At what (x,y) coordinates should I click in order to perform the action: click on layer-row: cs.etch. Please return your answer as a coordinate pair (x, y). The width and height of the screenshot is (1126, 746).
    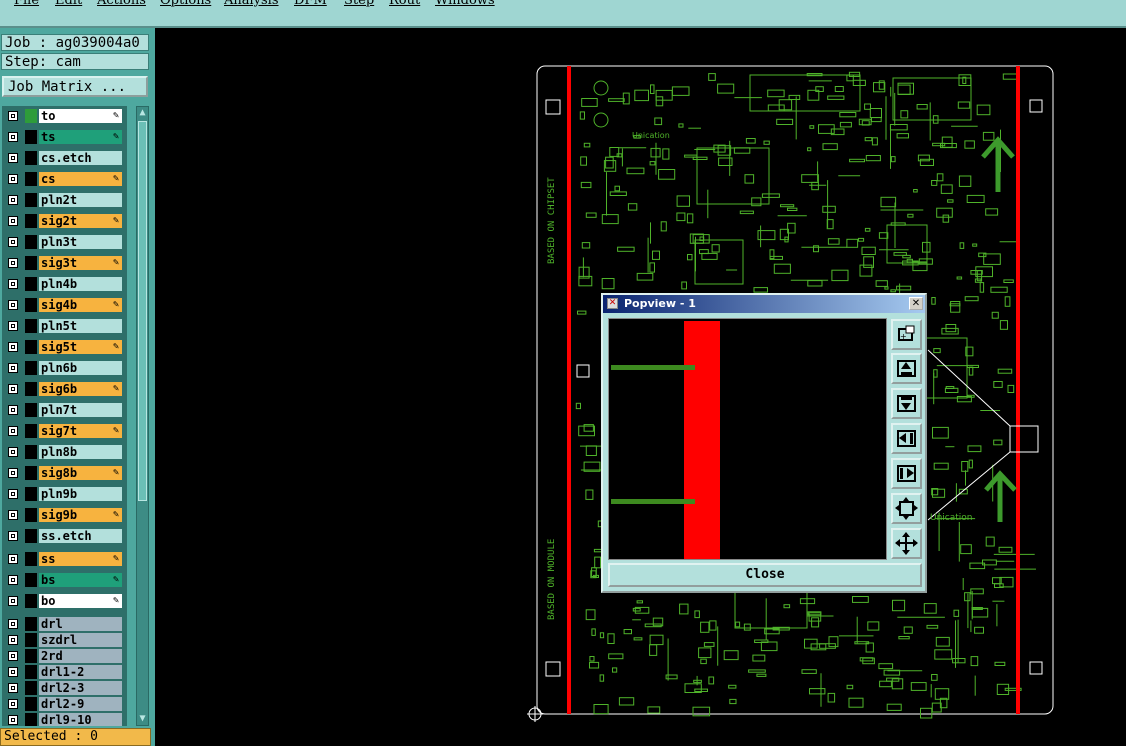
    Looking at the image, I should click on (64, 158).